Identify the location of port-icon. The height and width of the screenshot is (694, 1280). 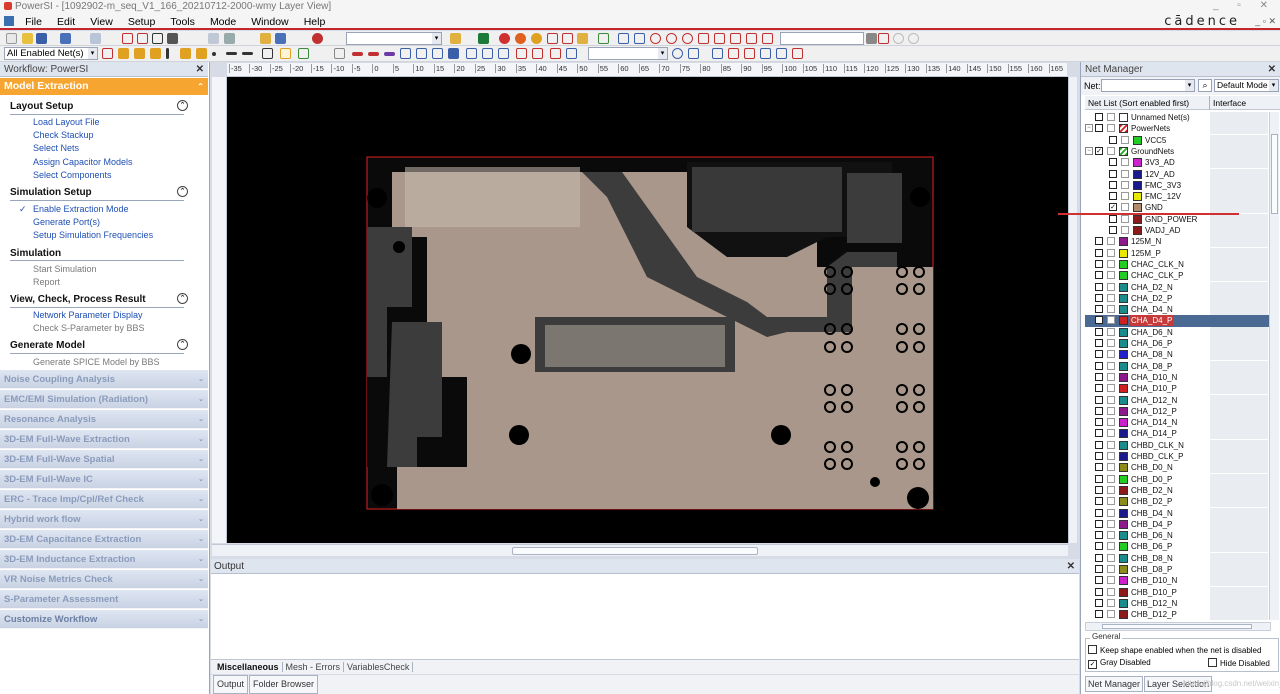
(357, 54).